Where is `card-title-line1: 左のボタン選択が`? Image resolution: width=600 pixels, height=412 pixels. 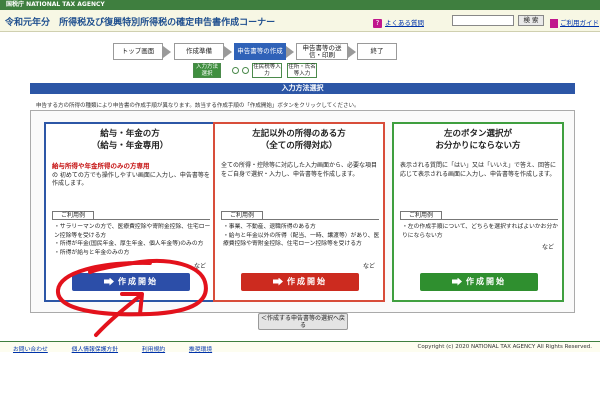 card-title-line1: 左のボタン選択が is located at coordinates (477, 134).